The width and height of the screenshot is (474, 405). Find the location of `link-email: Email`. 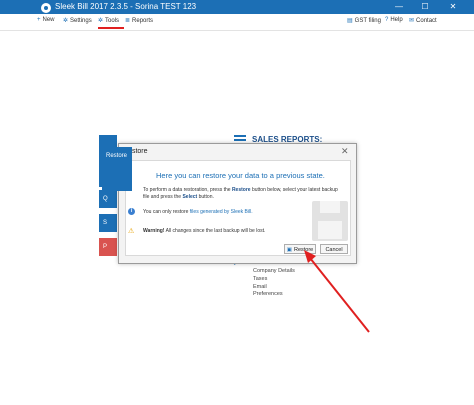

link-email: Email is located at coordinates (274, 288).